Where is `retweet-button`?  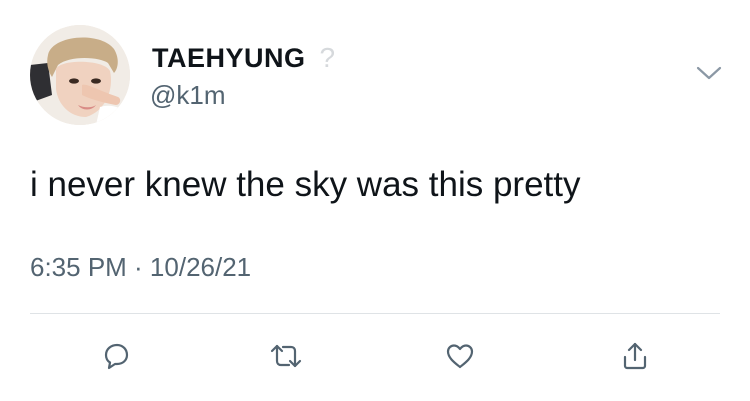
retweet-button is located at coordinates (286, 356).